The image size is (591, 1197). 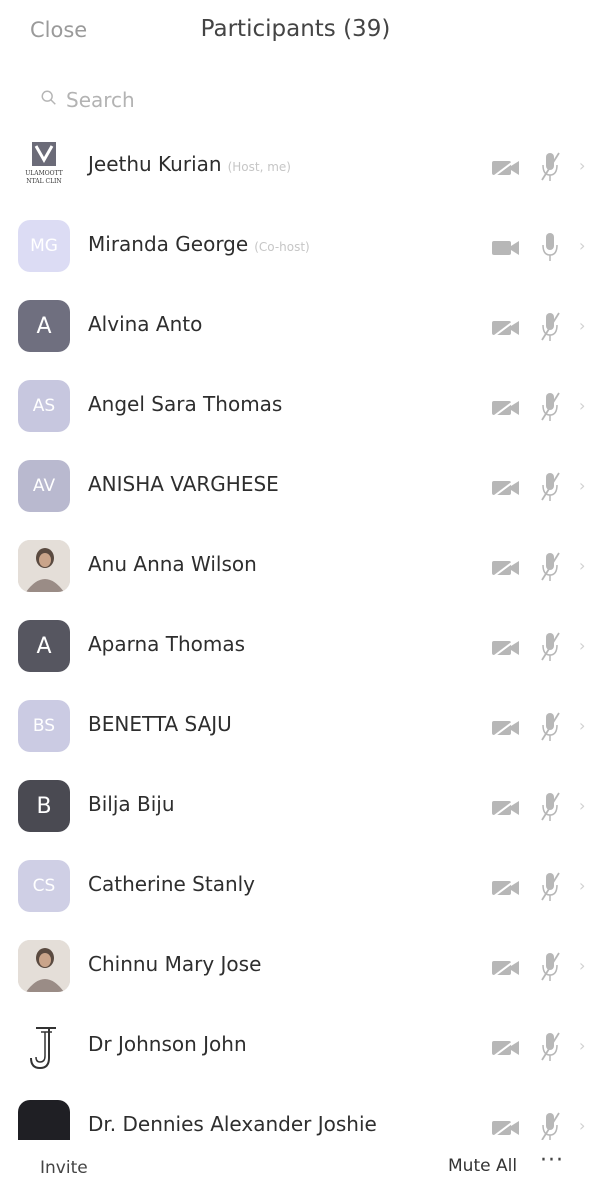 I want to click on participant-row: A Alvina Anto ›, so click(x=295, y=328).